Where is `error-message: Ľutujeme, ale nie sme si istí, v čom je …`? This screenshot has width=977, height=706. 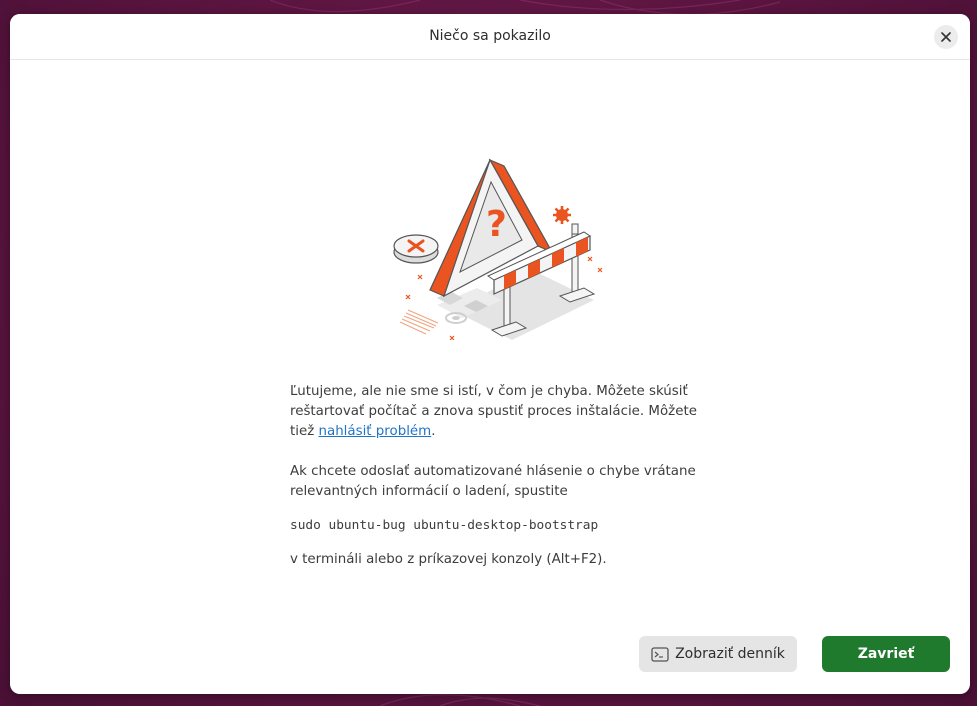 error-message: Ľutujeme, ale nie sme si istí, v čom je … is located at coordinates (495, 476).